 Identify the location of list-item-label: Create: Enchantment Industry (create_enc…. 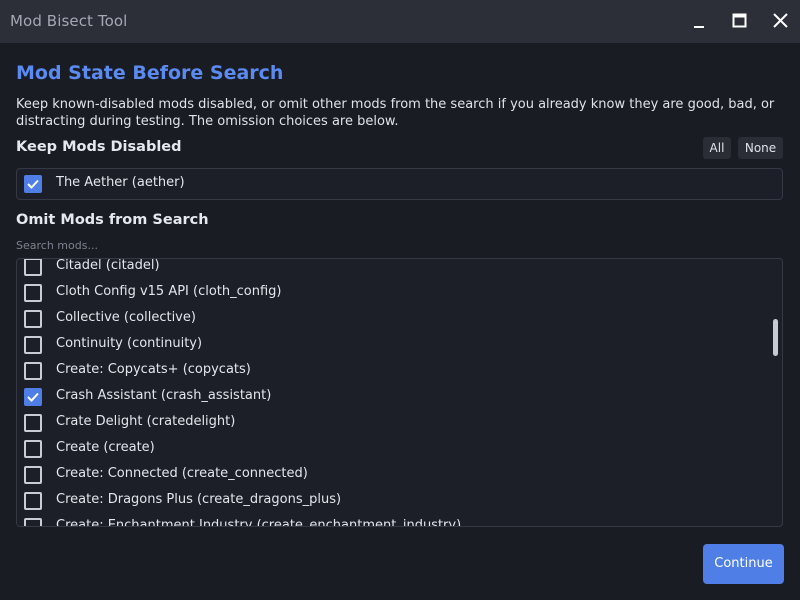
(259, 522).